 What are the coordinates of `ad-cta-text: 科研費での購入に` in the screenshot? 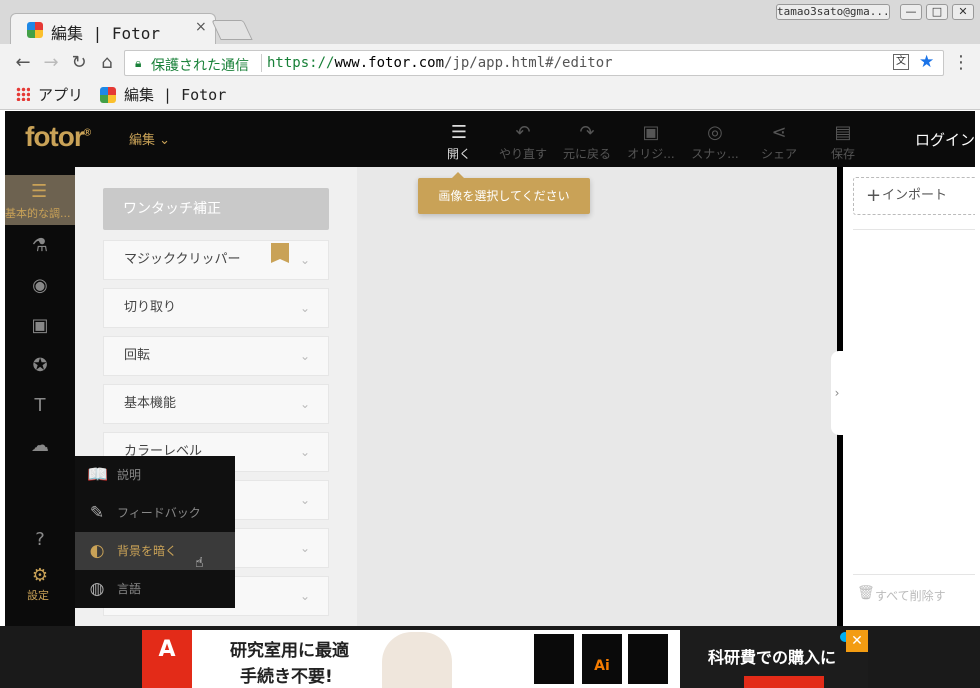 It's located at (772, 657).